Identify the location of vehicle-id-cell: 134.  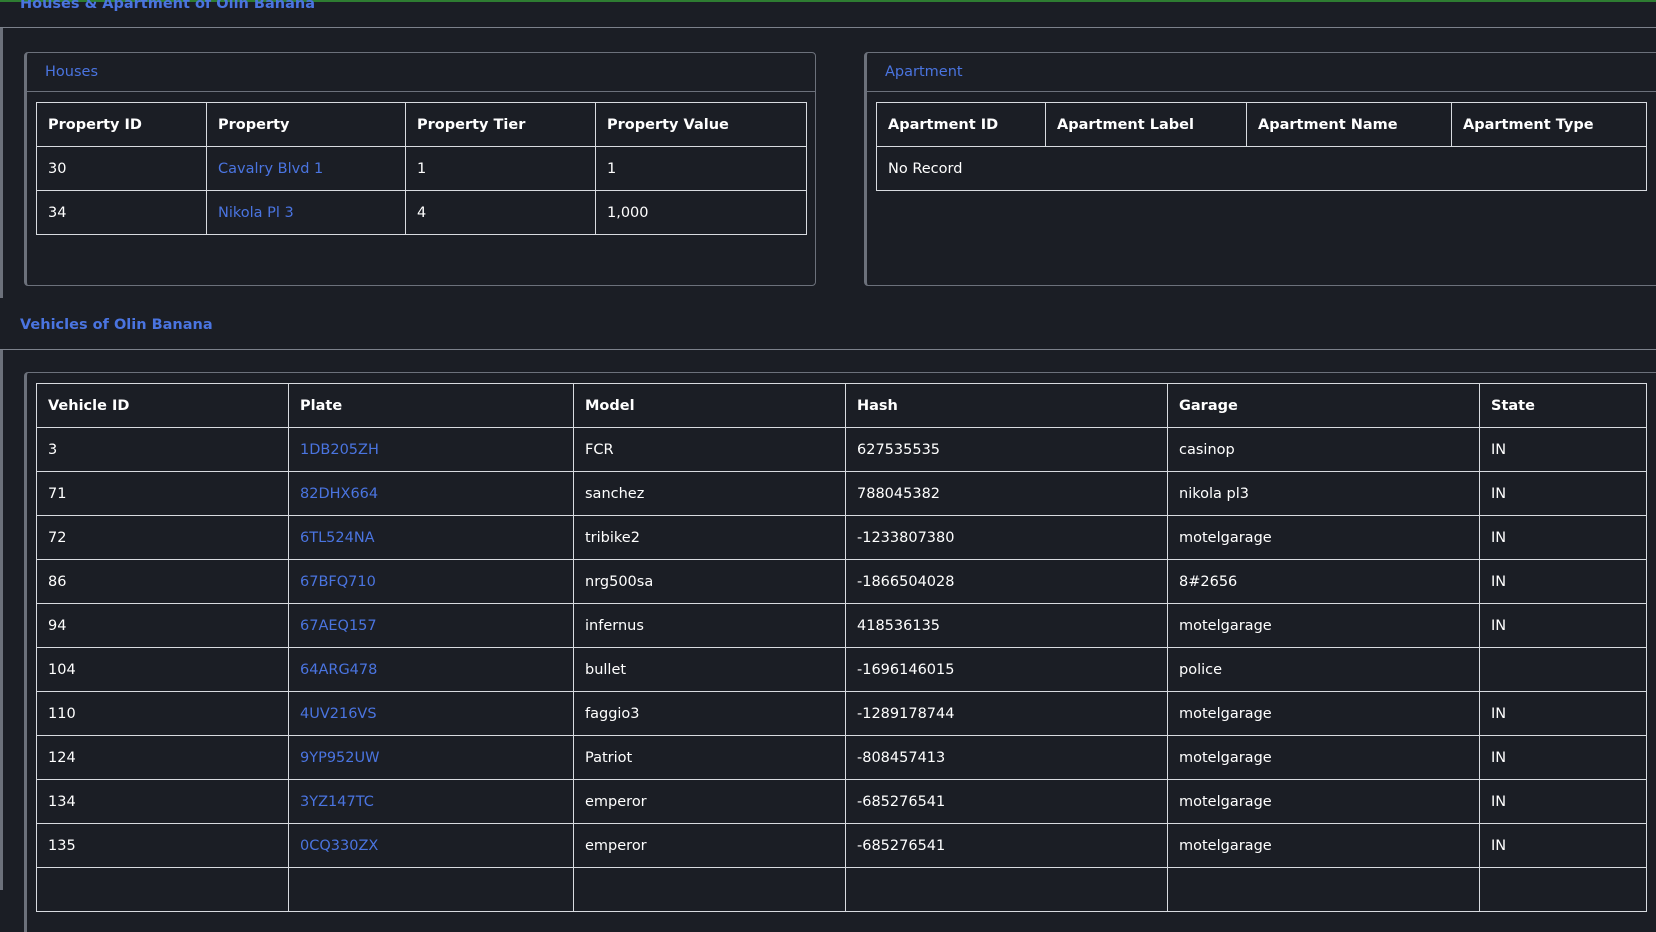
(162, 801).